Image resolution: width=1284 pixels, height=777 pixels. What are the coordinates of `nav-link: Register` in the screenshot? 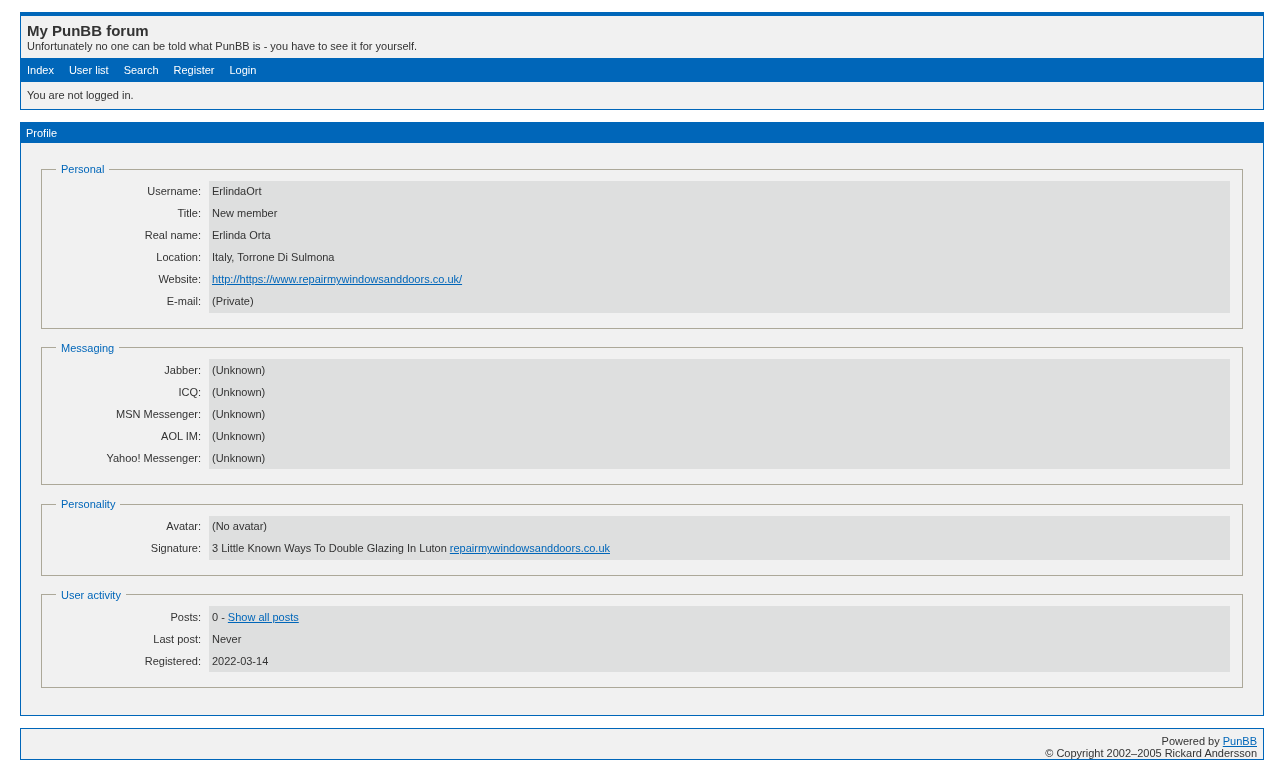 It's located at (194, 70).